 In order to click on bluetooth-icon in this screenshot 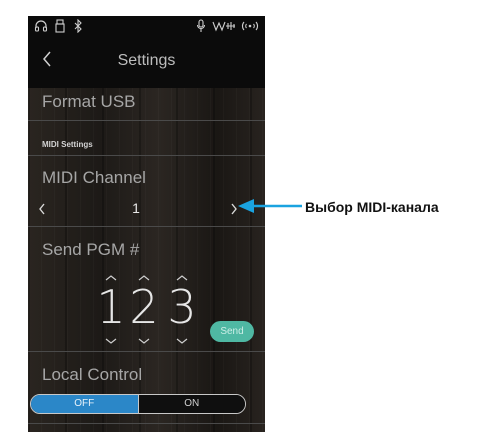, I will do `click(78, 26)`.